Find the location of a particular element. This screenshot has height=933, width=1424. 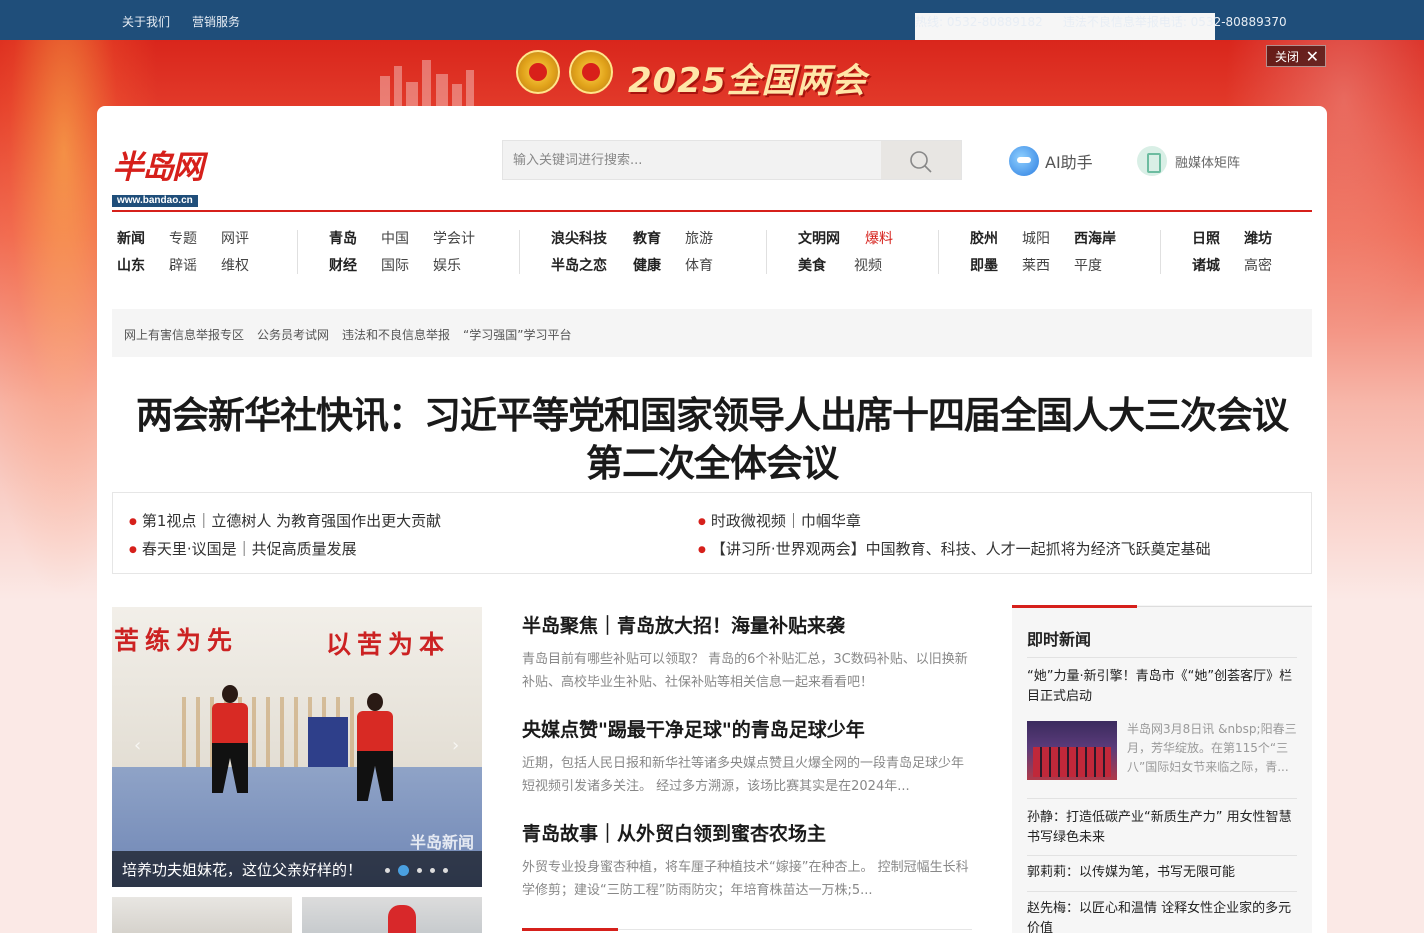

quick-link: 公务员考试网 is located at coordinates (293, 334).